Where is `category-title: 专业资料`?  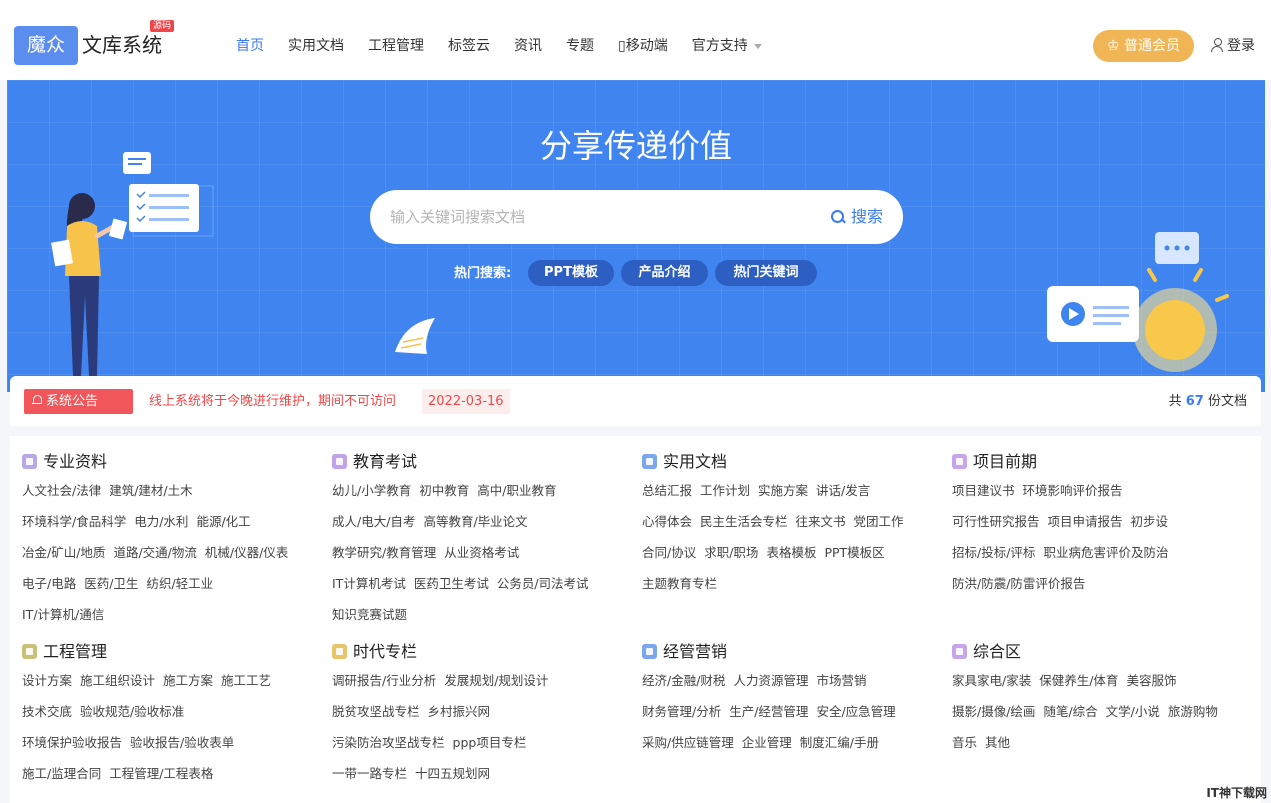
category-title: 专业资料 is located at coordinates (172, 462).